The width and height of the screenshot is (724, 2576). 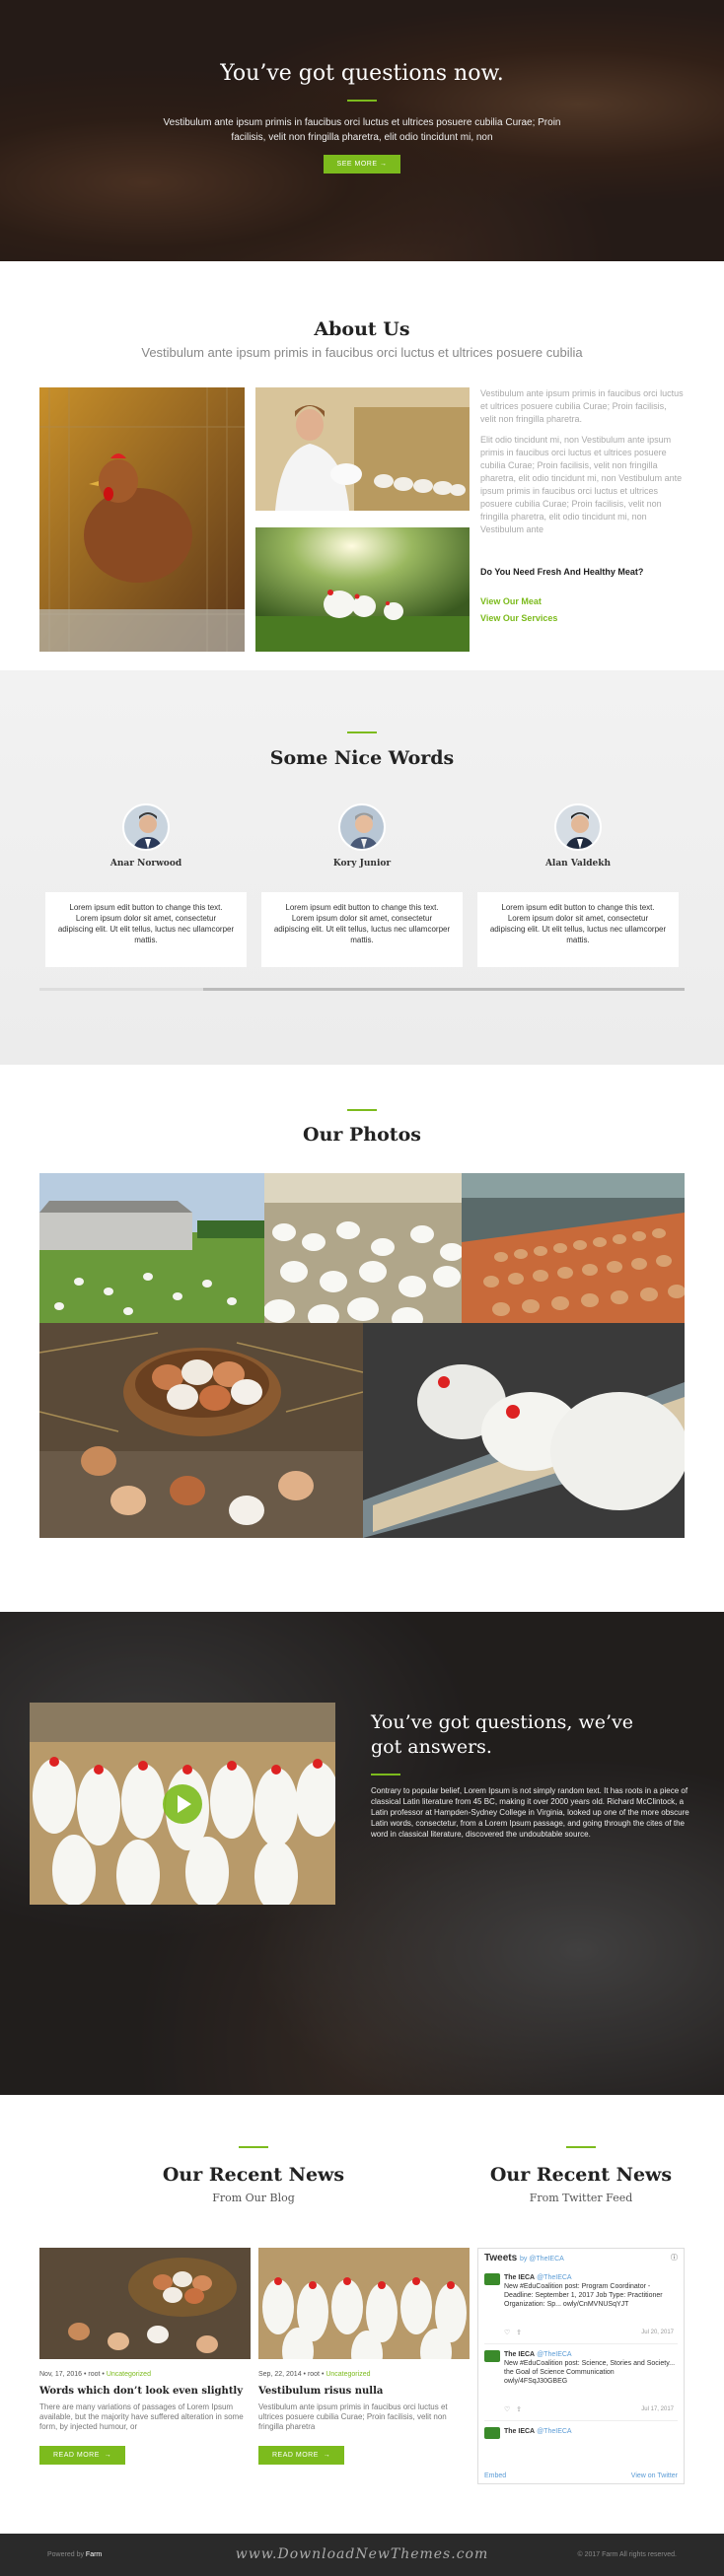 What do you see at coordinates (573, 1248) in the screenshot?
I see `eggs-conveyor-photo` at bounding box center [573, 1248].